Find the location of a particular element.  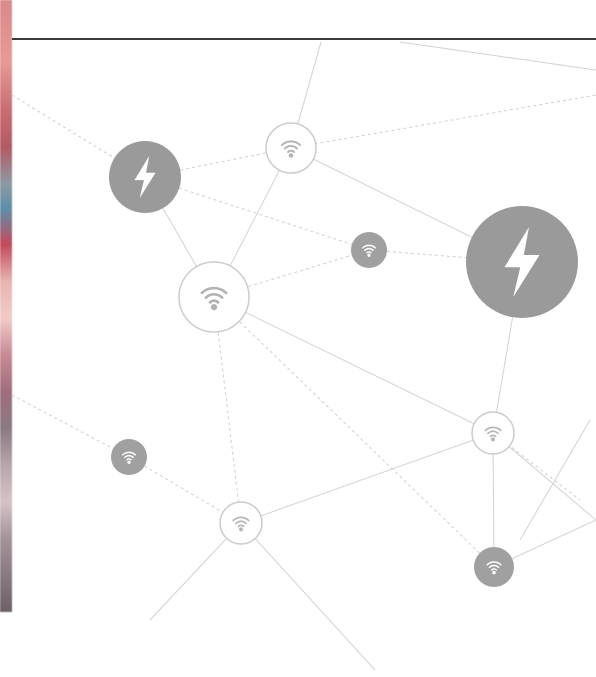

wifi-node-center-small is located at coordinates (369, 250).